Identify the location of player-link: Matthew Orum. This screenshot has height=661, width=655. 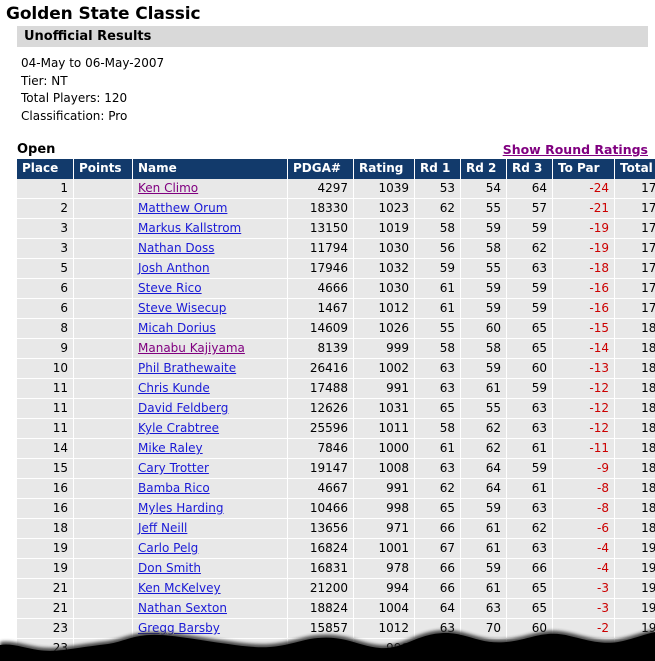
(182, 208).